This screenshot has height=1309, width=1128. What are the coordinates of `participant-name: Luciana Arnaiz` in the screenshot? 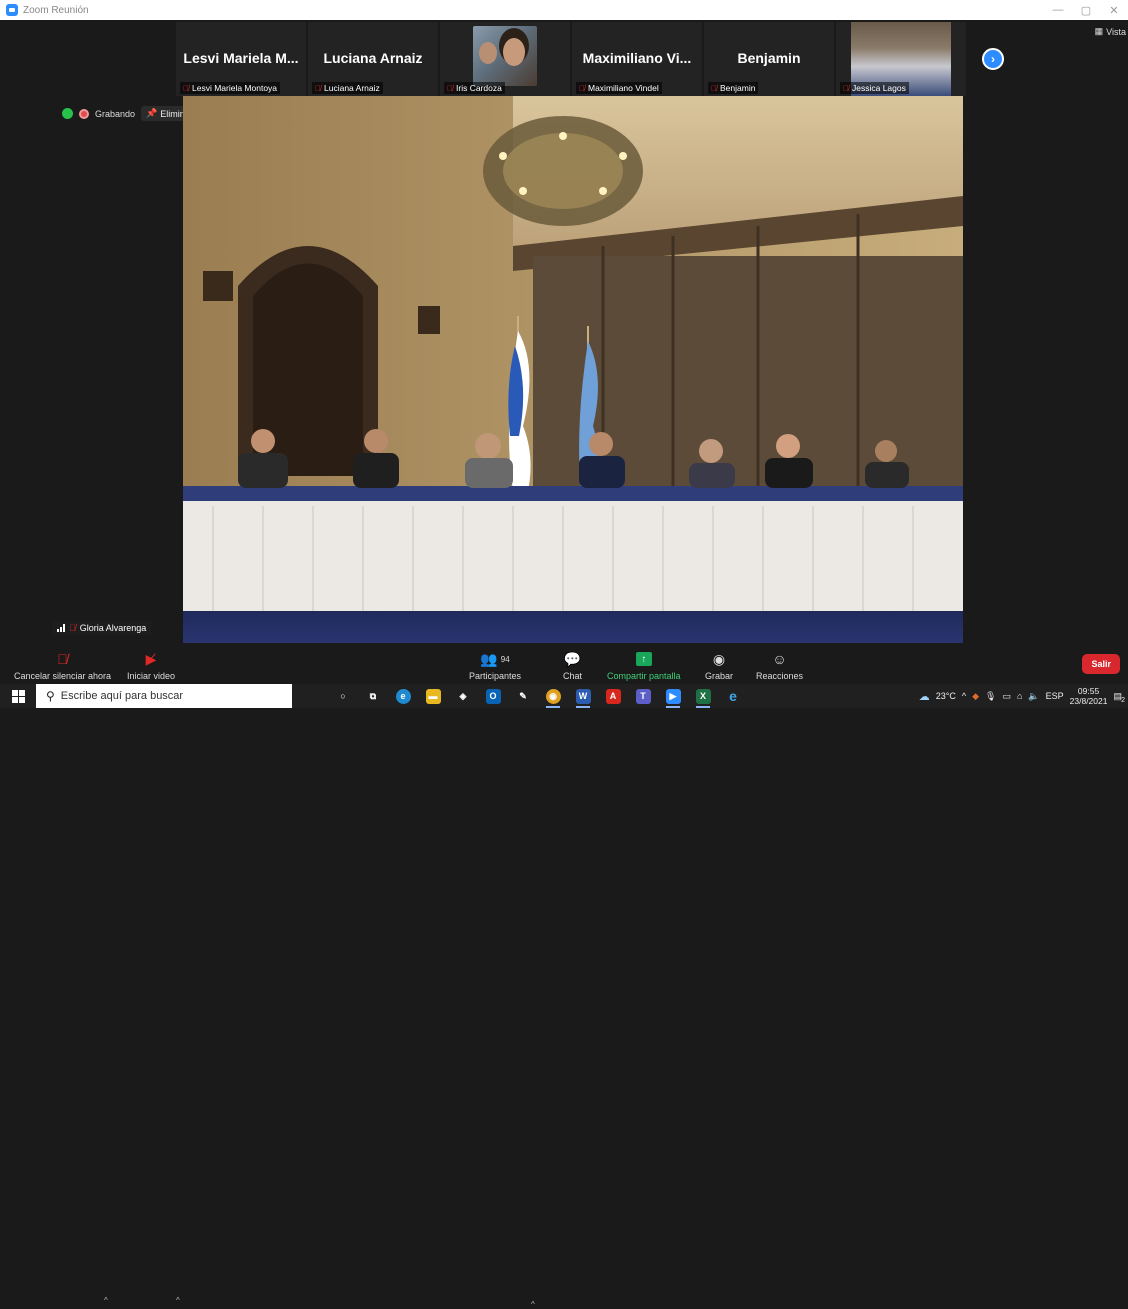 It's located at (352, 88).